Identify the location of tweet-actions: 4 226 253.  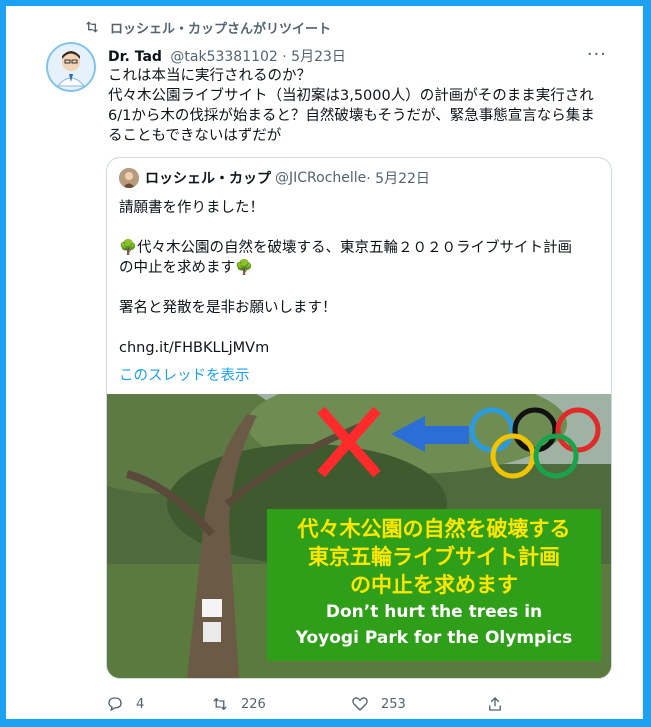
(356, 704).